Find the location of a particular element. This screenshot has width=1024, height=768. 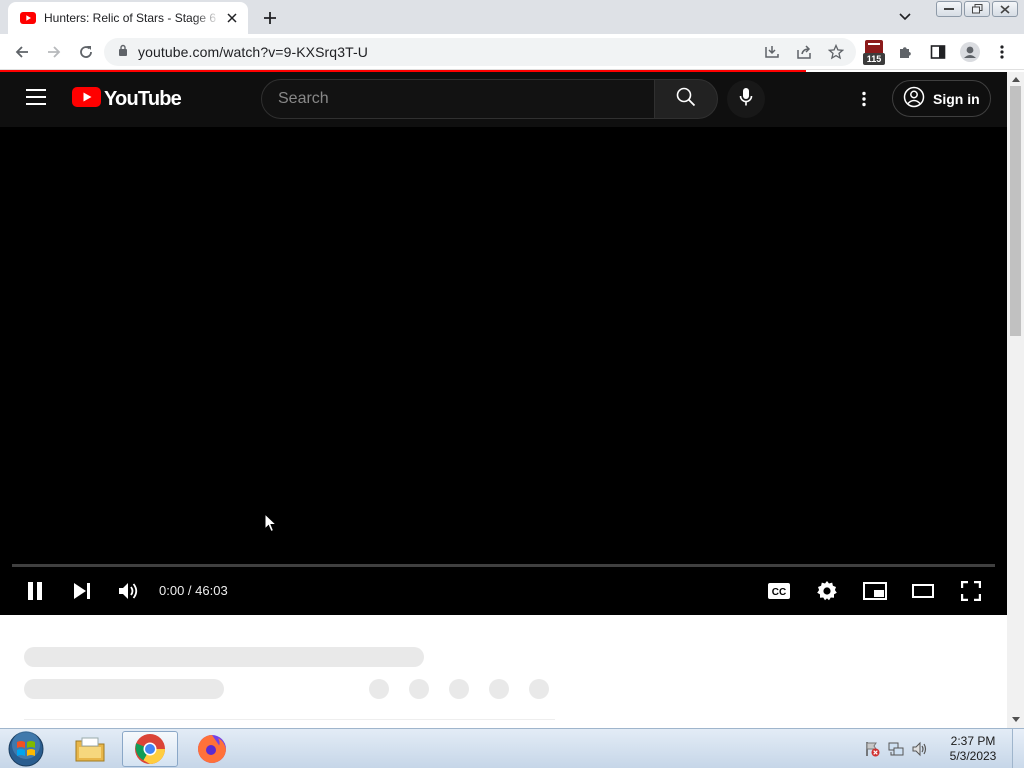

system-tray is located at coordinates (896, 751).